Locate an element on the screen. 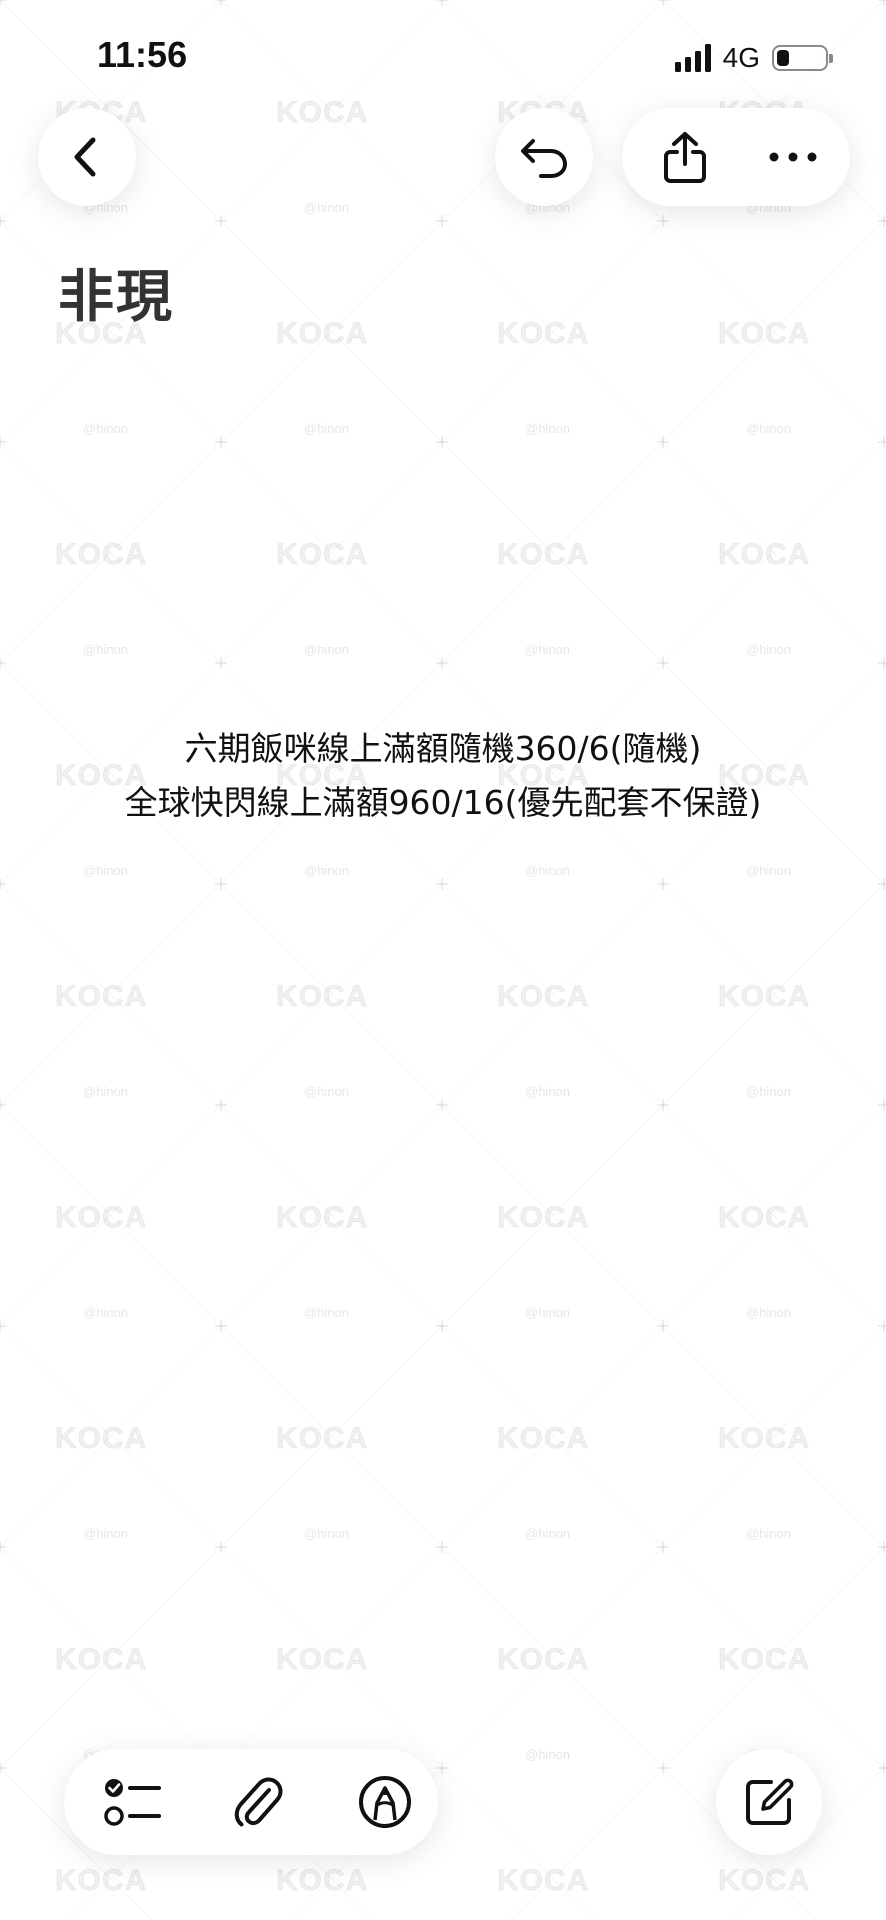 This screenshot has height=1920, width=886. undo-icon is located at coordinates (544, 158).